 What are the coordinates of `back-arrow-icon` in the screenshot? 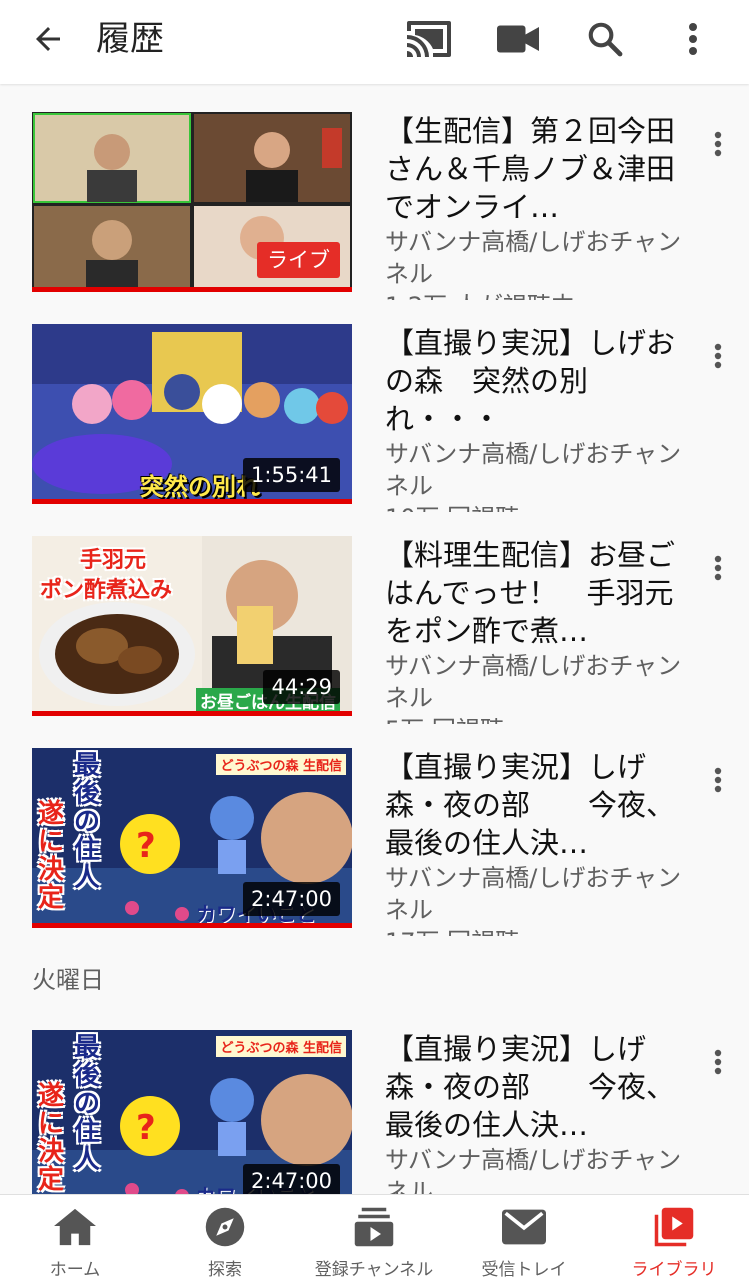 It's located at (48, 39).